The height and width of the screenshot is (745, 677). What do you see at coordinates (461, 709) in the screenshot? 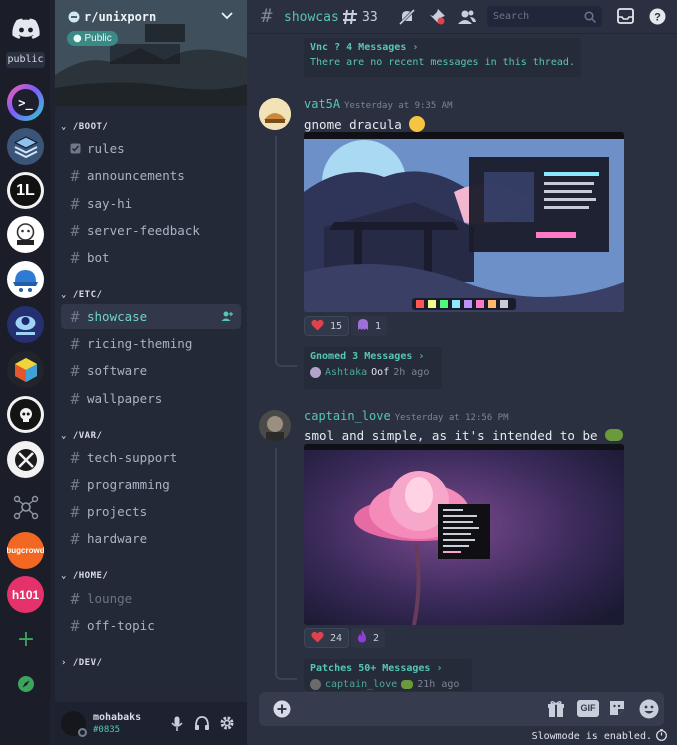
I see `message-composer: GIF` at bounding box center [461, 709].